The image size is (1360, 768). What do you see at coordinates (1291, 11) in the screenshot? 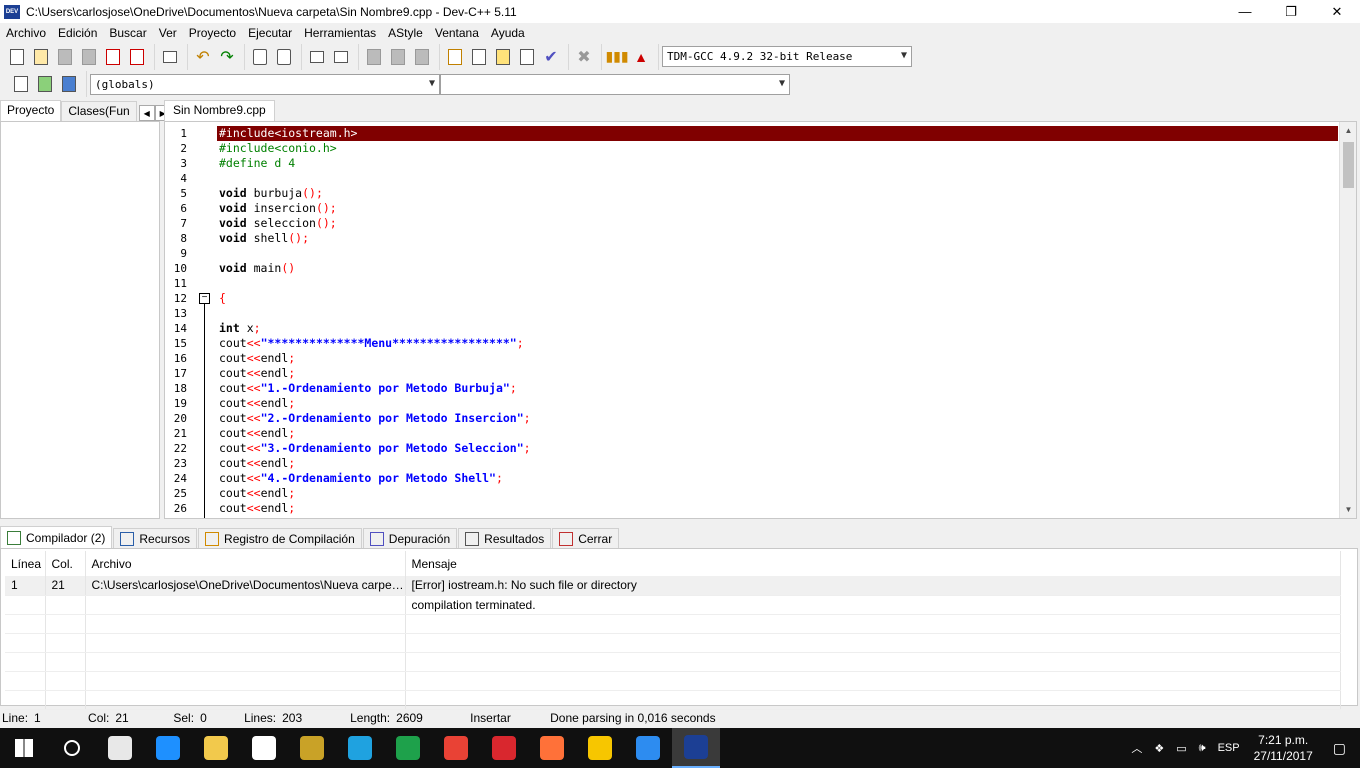
I see `maximize-button: ❐` at bounding box center [1291, 11].